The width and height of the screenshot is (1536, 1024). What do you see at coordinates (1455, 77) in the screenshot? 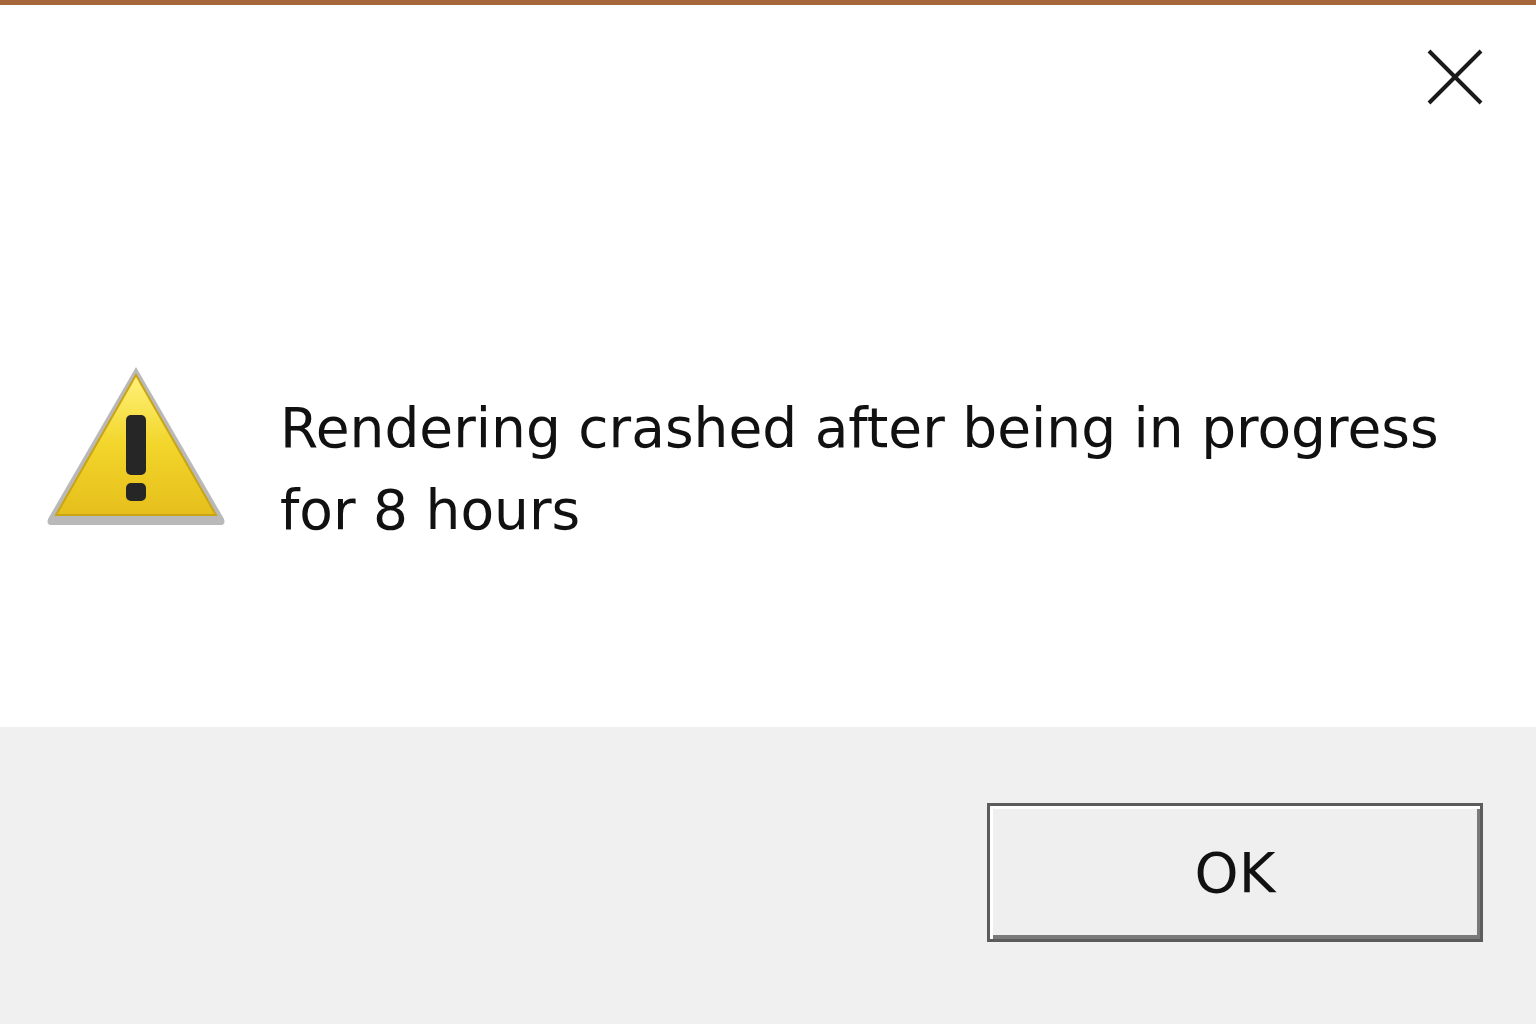
I see `close-icon` at bounding box center [1455, 77].